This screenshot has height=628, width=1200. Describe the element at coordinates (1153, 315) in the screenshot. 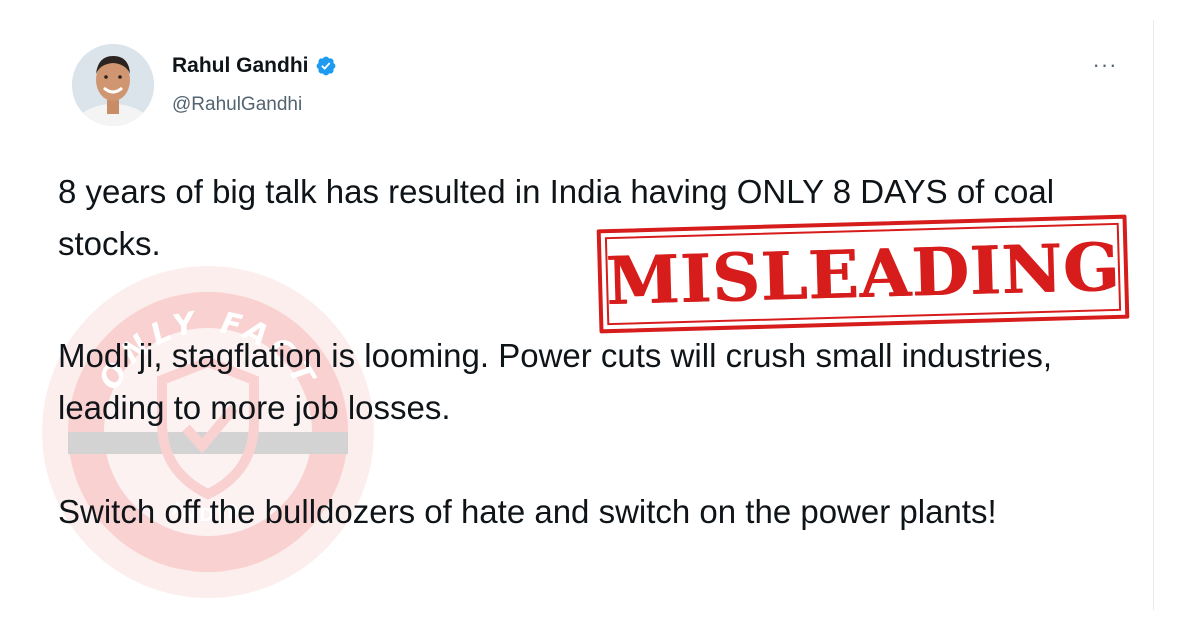

I see `tweet-card-border` at that location.